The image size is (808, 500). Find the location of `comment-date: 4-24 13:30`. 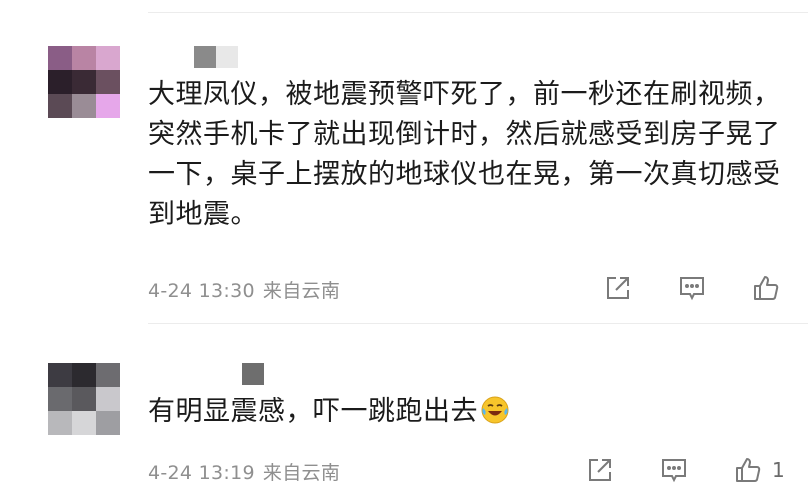

comment-date: 4-24 13:30 is located at coordinates (201, 291).